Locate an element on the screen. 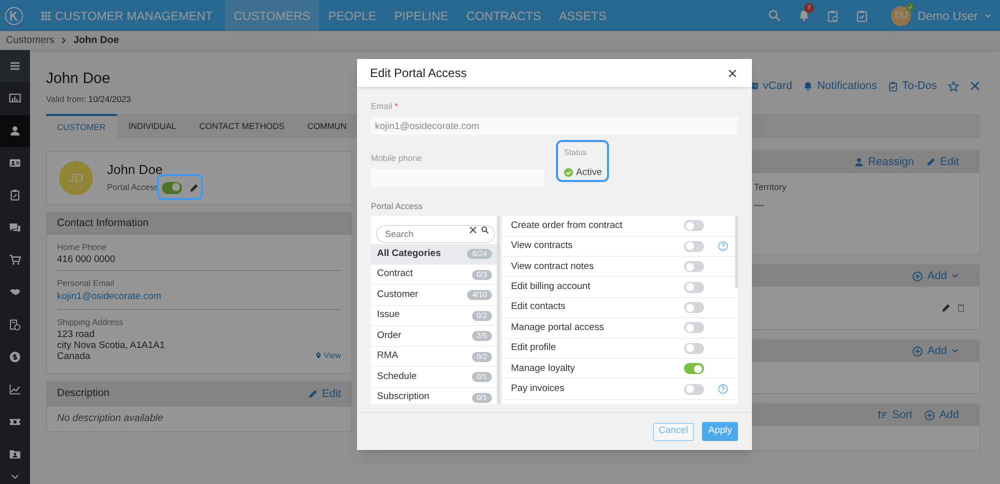 The height and width of the screenshot is (484, 1000). map-pin-icon is located at coordinates (318, 355).